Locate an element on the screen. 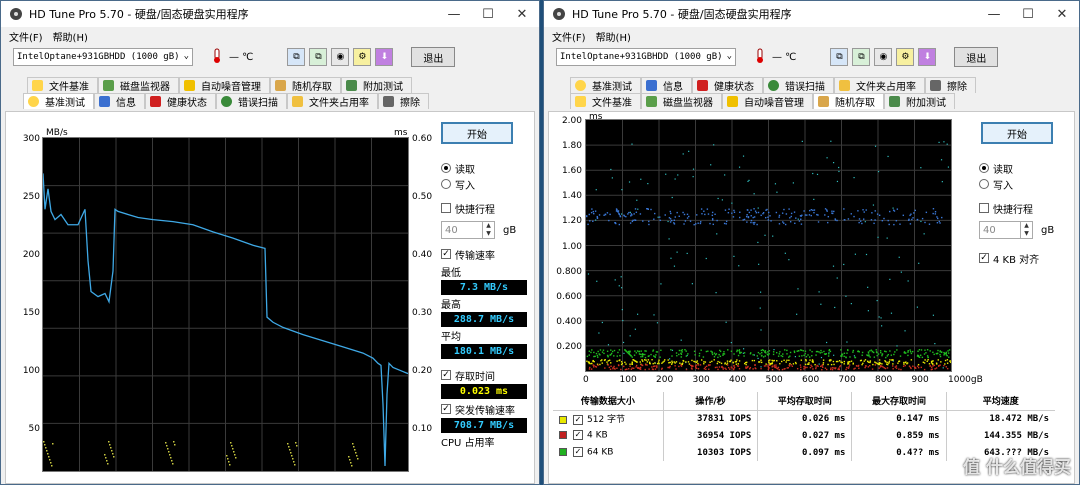 Image resolution: width=1080 pixels, height=485 pixels. access-time-checkbox: ✓ 存取时间 is located at coordinates (488, 375).